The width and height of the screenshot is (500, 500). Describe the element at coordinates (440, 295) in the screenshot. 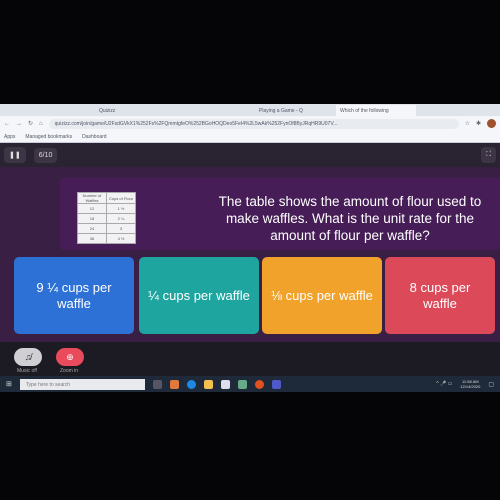

I see `option-4: 8 cups per waffle` at that location.